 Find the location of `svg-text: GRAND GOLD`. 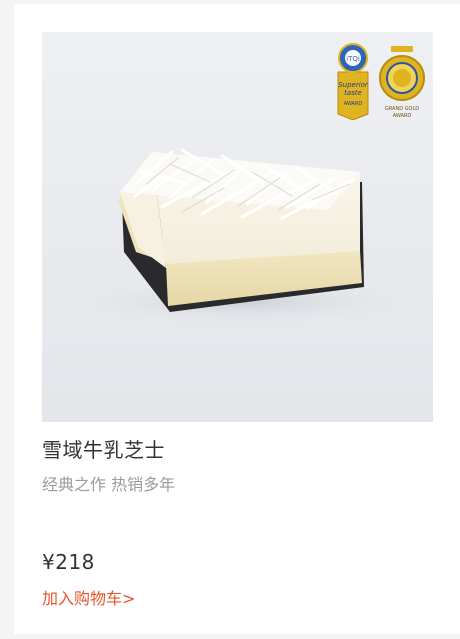

svg-text: GRAND GOLD is located at coordinates (402, 109).